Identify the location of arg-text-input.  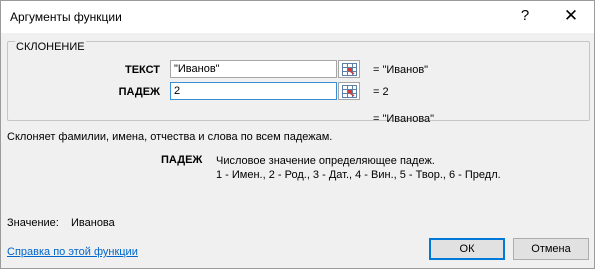
(253, 69).